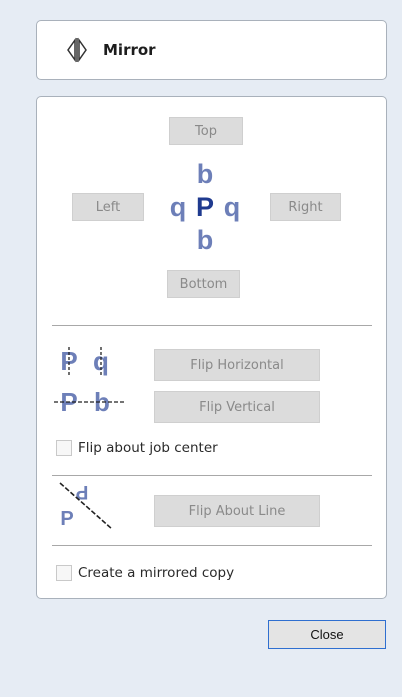 The width and height of the screenshot is (402, 697). What do you see at coordinates (206, 131) in the screenshot?
I see `top-button: Top` at bounding box center [206, 131].